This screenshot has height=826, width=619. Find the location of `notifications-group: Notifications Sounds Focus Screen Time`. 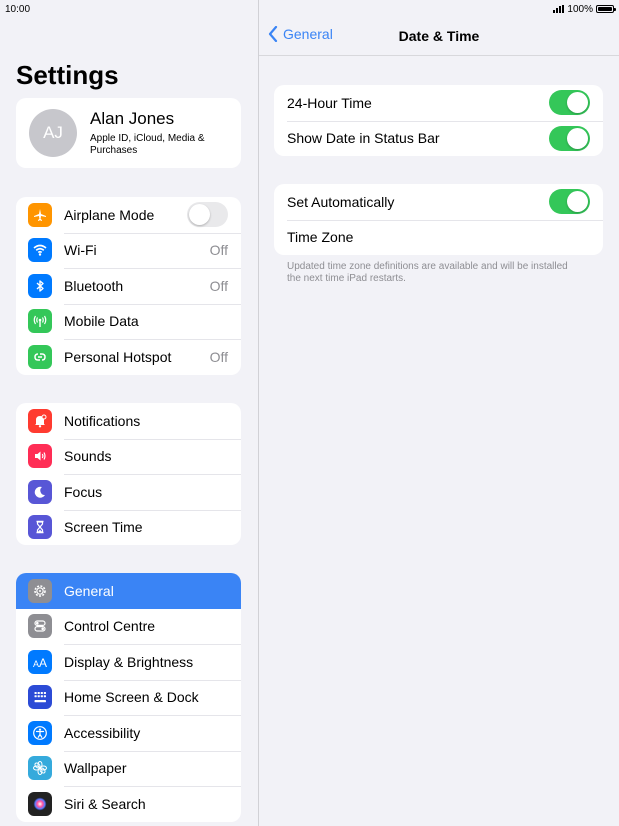

notifications-group: Notifications Sounds Focus Screen Time is located at coordinates (128, 474).